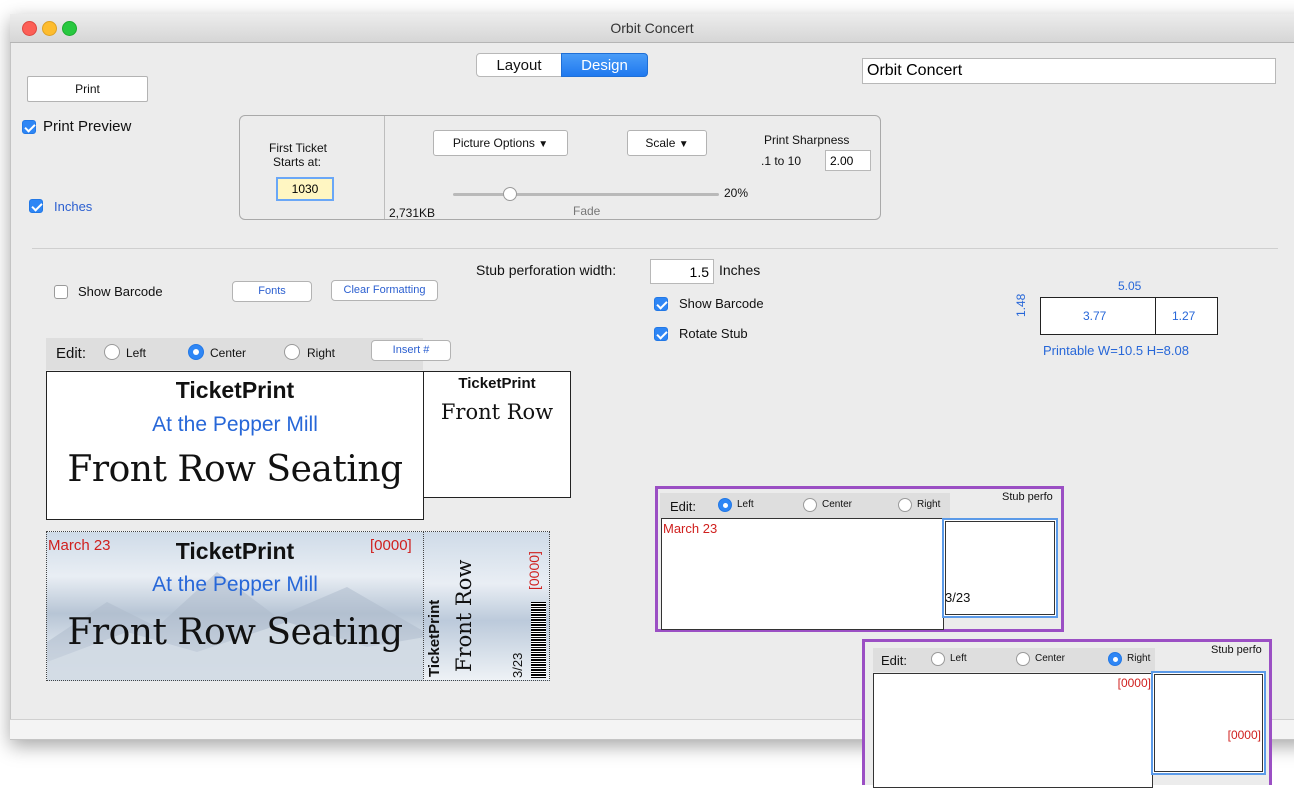  Describe the element at coordinates (848, 160) in the screenshot. I see `print-sharpness-input` at that location.